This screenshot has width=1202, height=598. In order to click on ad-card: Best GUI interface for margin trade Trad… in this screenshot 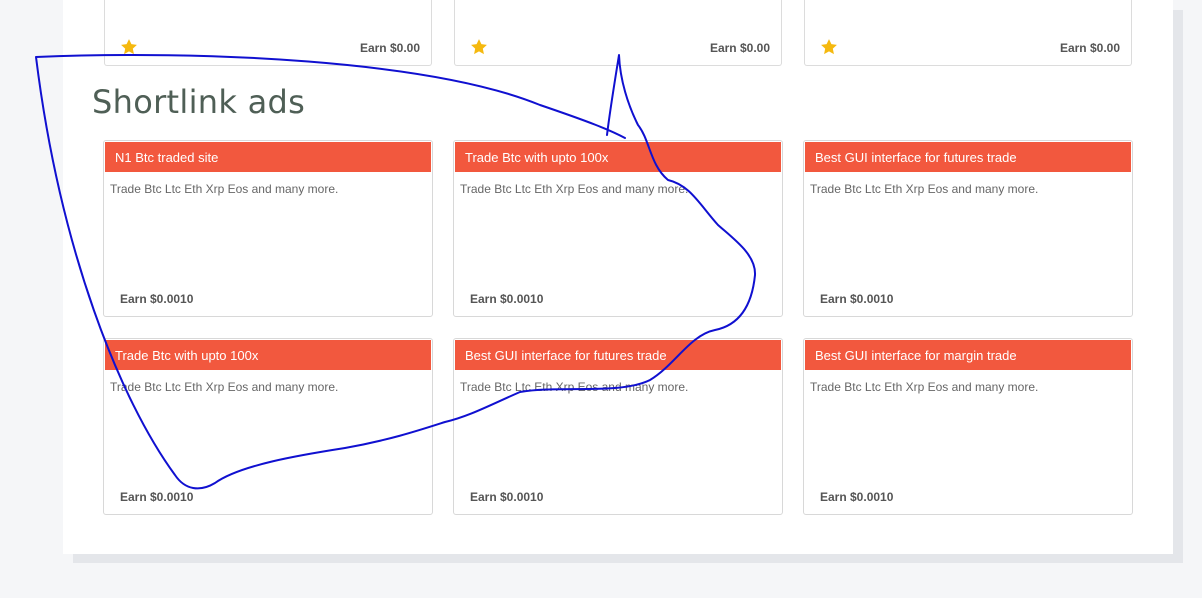, I will do `click(968, 426)`.